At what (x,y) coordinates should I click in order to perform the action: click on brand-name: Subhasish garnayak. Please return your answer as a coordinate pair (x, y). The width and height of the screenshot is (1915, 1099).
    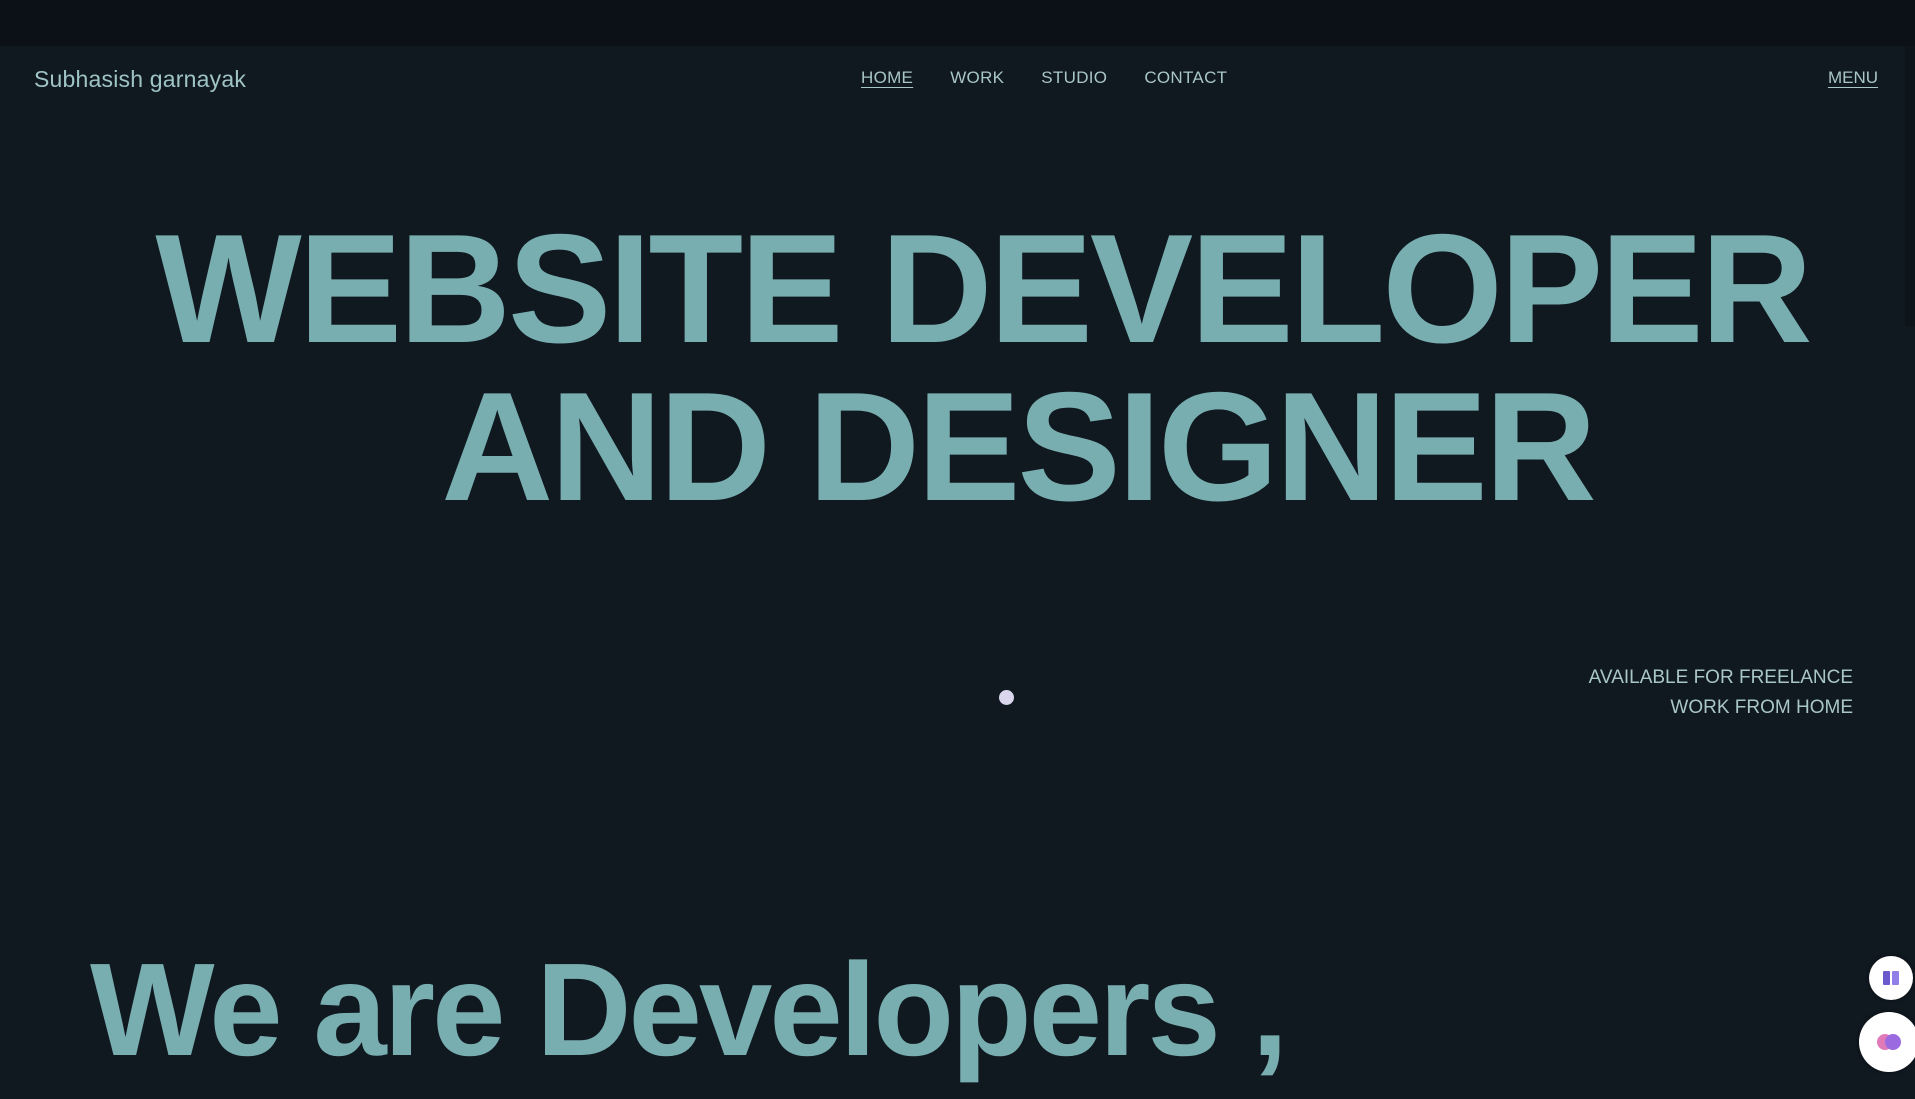
    Looking at the image, I should click on (140, 79).